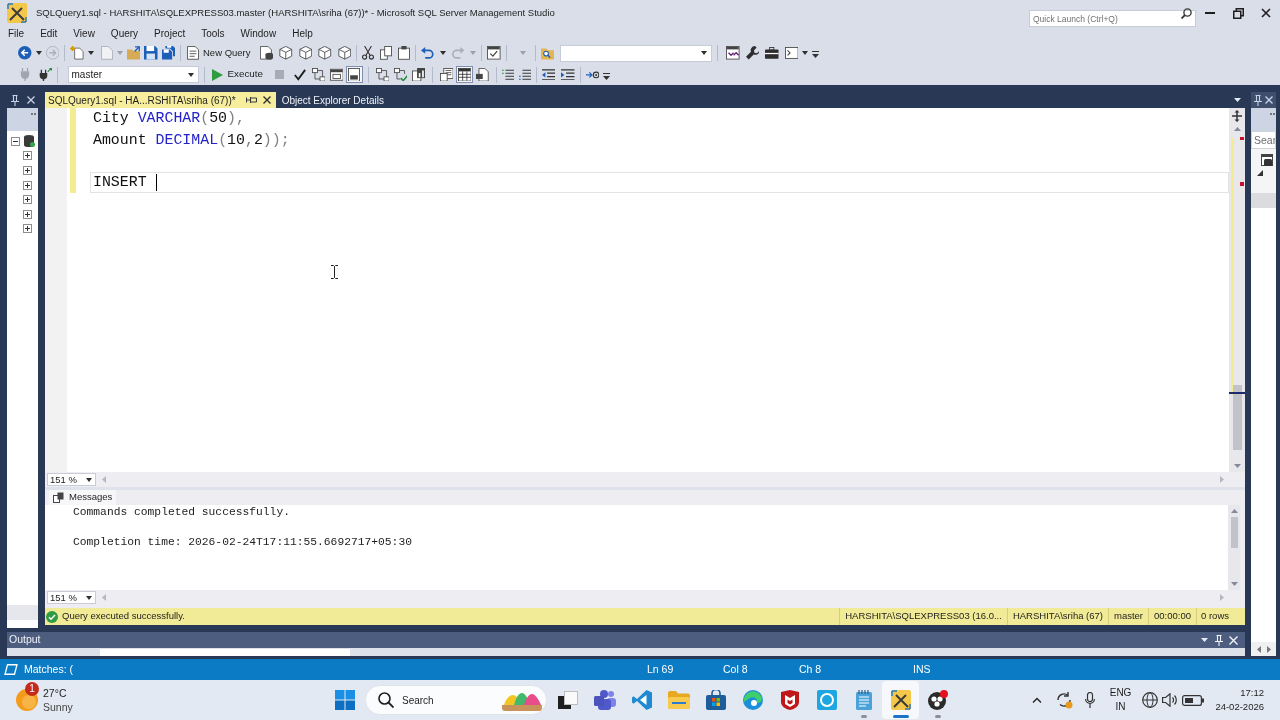  Describe the element at coordinates (1120, 693) in the screenshot. I see `language-indicator: ENG` at that location.